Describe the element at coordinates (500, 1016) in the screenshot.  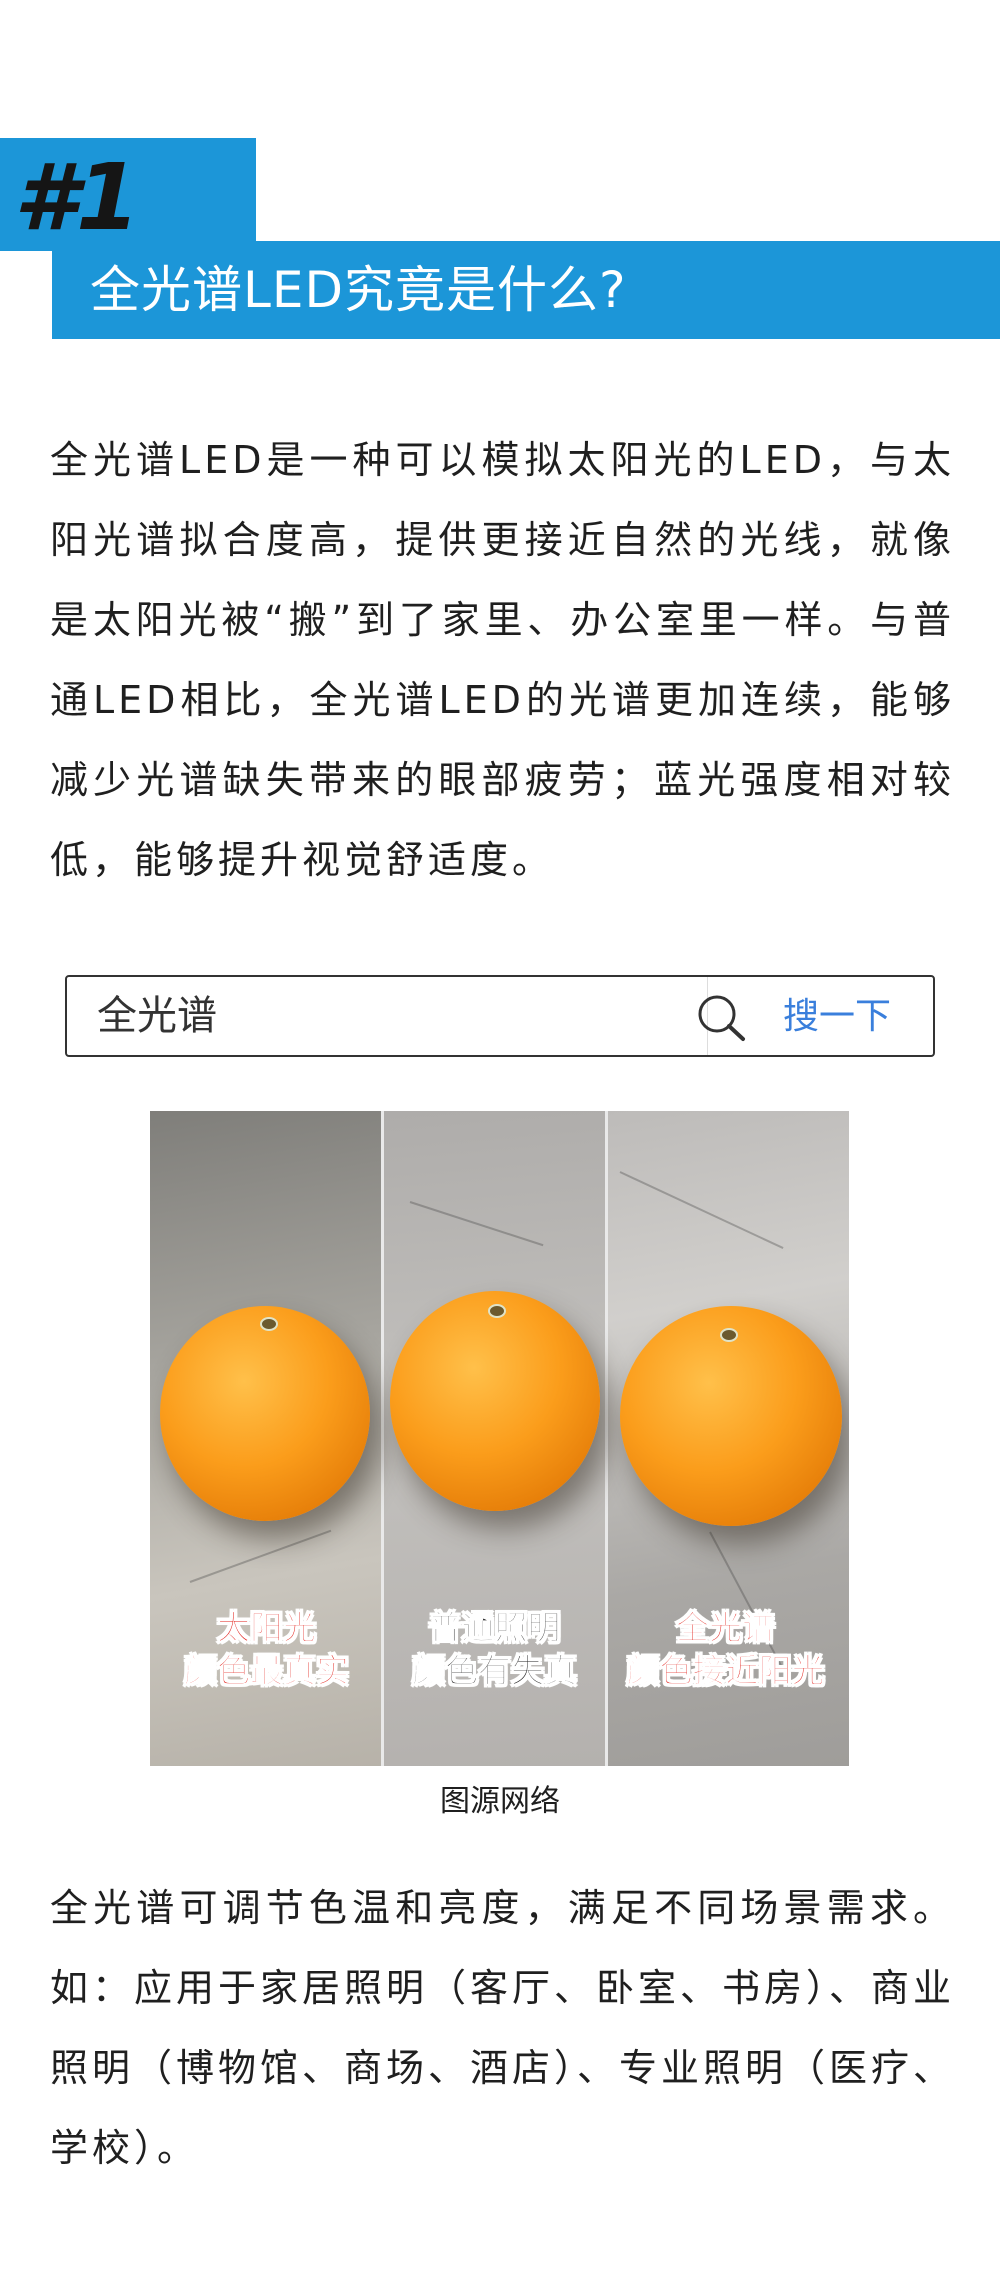
I see `search-box: 全光谱 搜一下` at that location.